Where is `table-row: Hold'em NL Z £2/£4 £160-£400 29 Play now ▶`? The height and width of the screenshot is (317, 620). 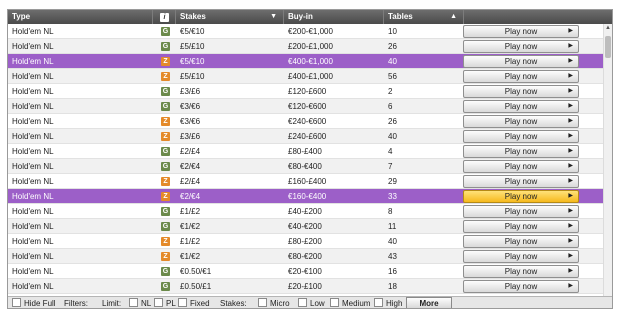
table-row: Hold'em NL Z £2/£4 £160-£400 29 Play now ▶ is located at coordinates (306, 181).